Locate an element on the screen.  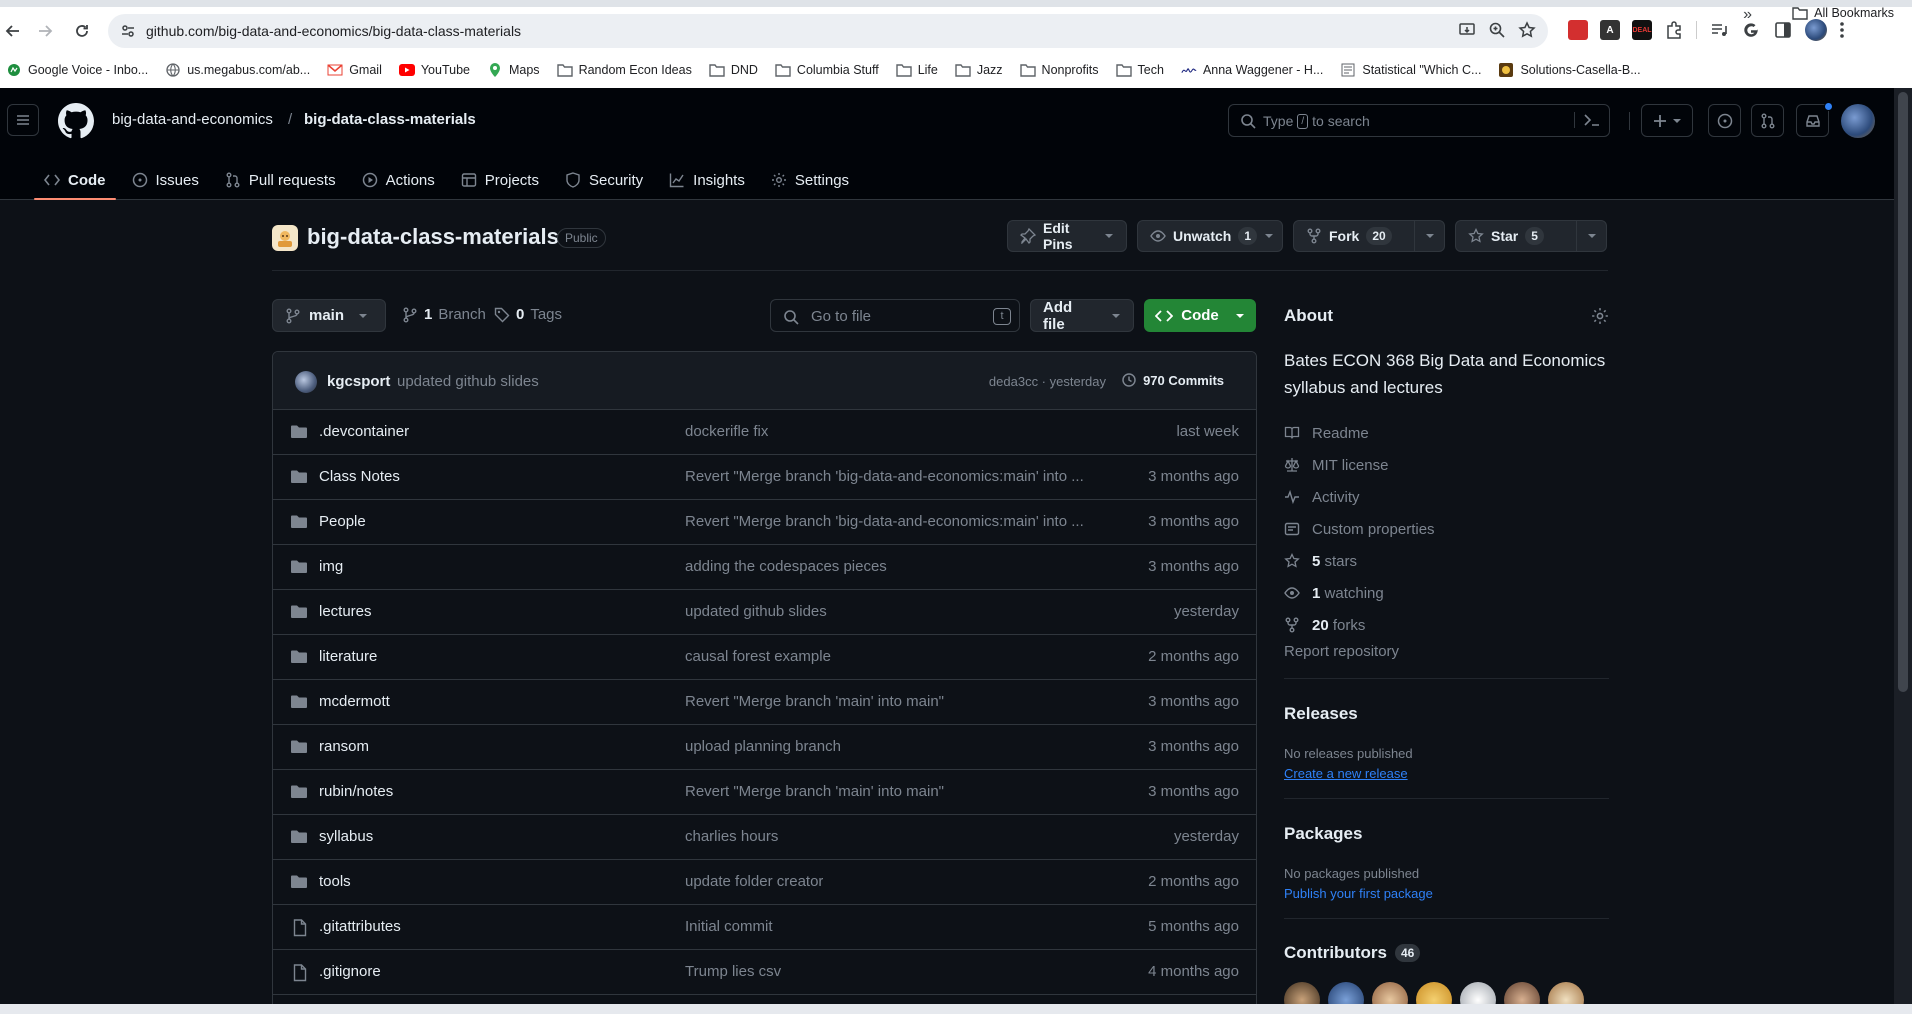
gear-icon is located at coordinates (1600, 316).